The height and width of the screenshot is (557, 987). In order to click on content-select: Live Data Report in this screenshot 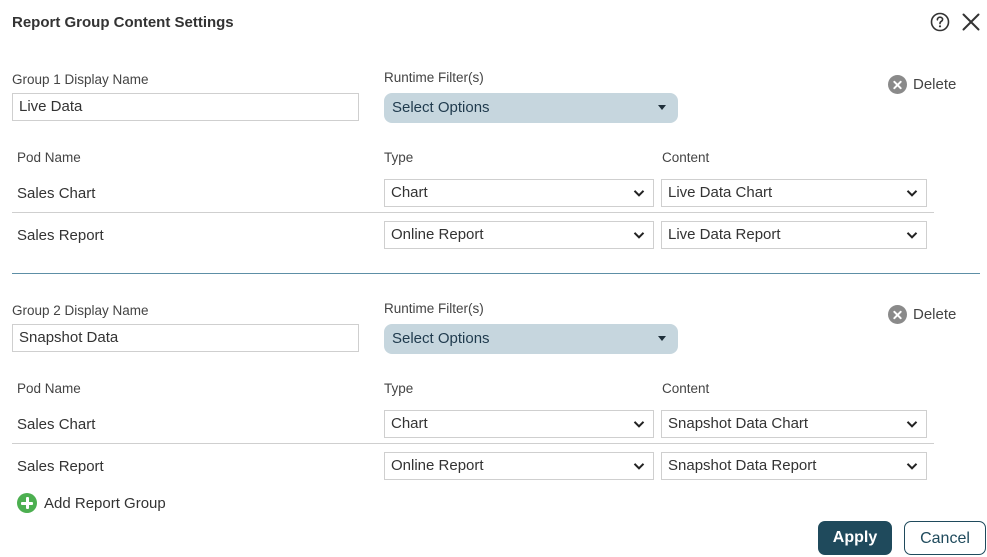, I will do `click(794, 235)`.